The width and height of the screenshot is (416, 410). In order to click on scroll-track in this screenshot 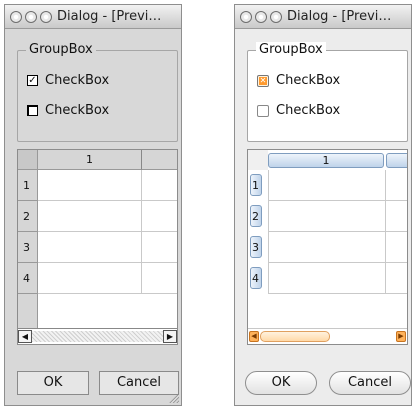, I will do `click(97, 336)`.